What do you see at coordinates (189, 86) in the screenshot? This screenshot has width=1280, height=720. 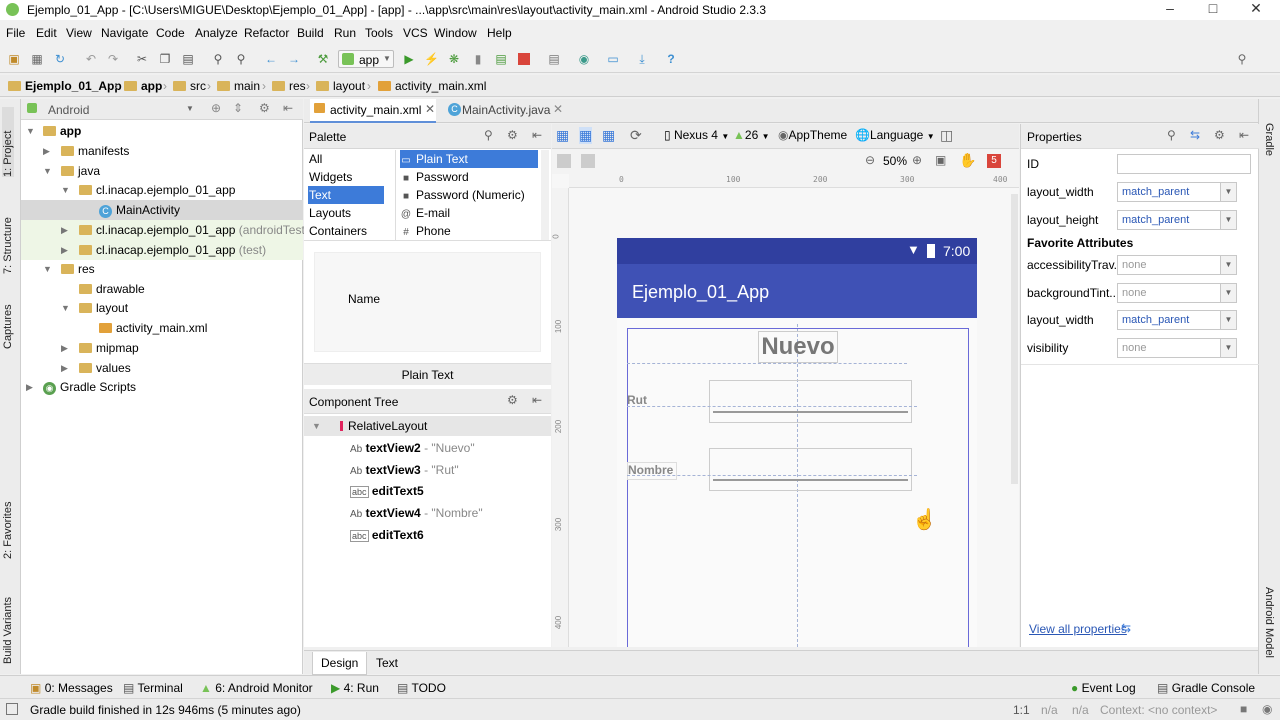 I see `breadcrumb-src: src` at bounding box center [189, 86].